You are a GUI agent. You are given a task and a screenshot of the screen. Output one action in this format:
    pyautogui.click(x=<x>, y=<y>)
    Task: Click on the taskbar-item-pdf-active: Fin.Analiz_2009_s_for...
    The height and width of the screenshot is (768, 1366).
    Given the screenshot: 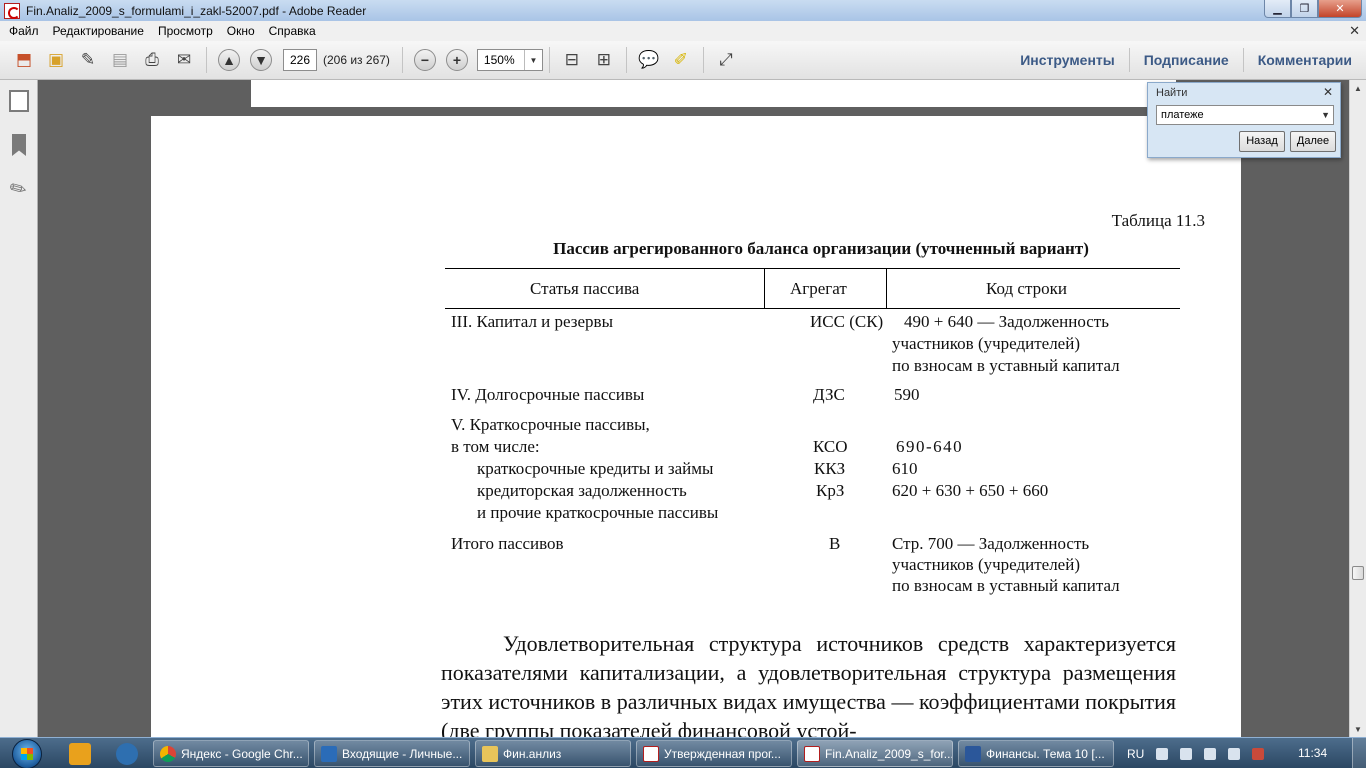 What is the action you would take?
    pyautogui.click(x=875, y=753)
    